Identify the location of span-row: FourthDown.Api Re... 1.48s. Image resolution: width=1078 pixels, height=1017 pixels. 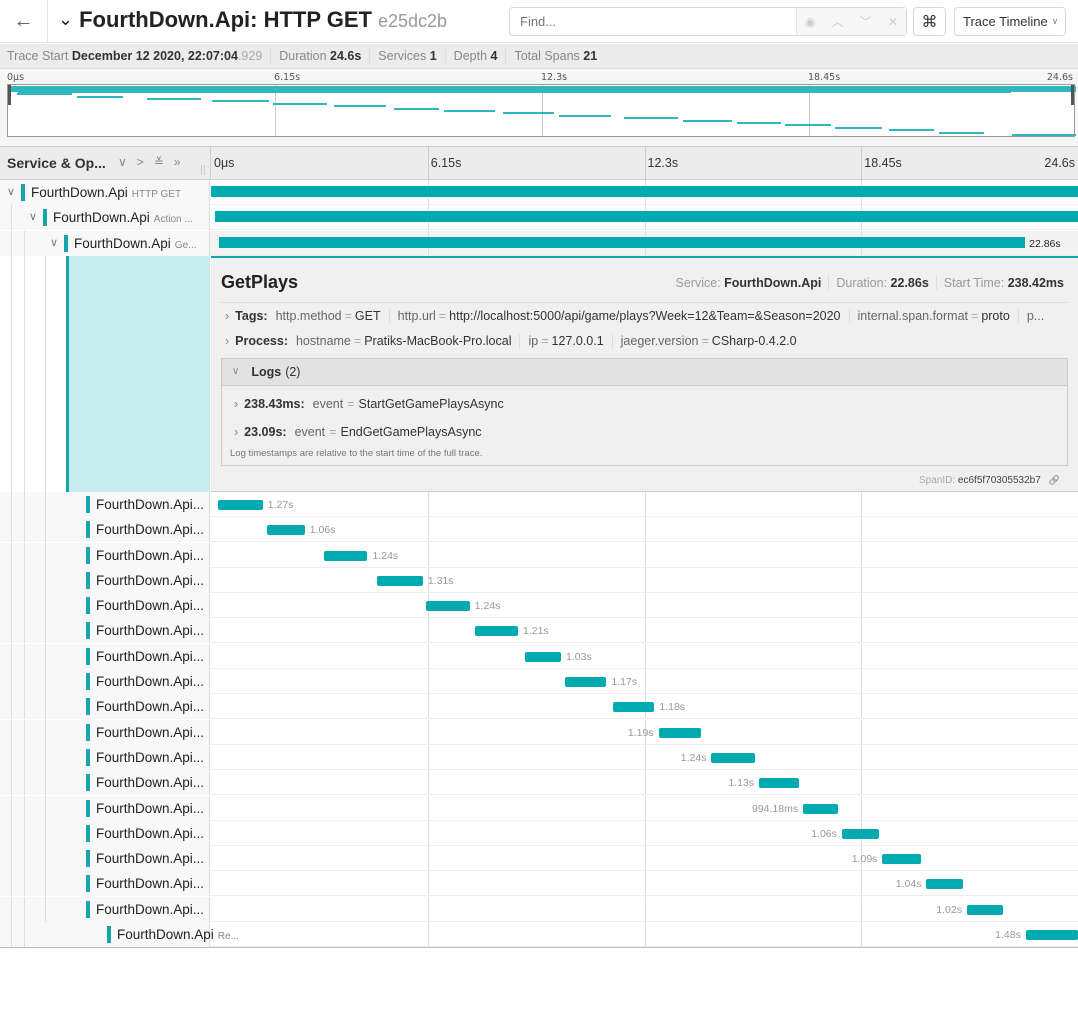
(539, 934).